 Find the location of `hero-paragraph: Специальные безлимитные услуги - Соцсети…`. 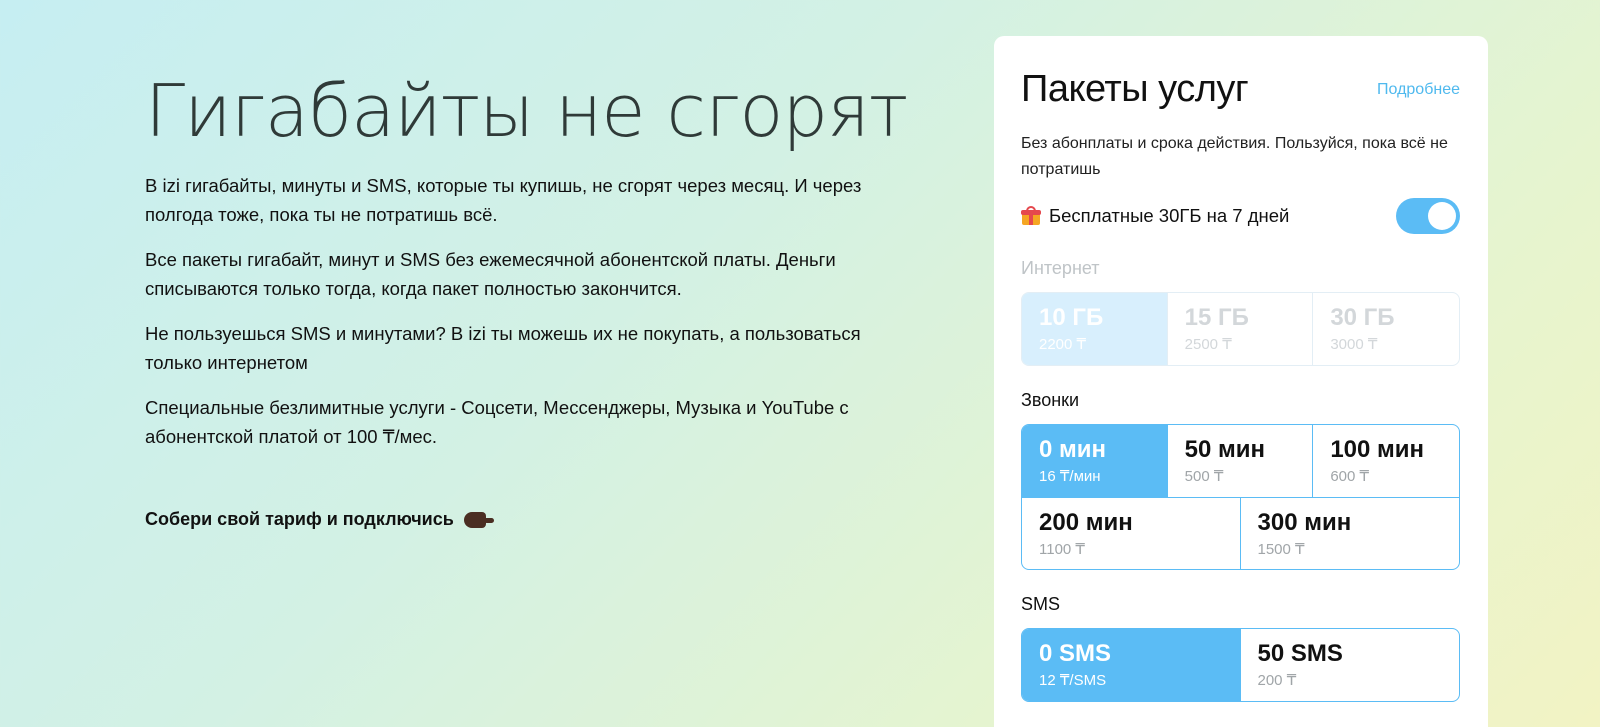

hero-paragraph: Специальные безлимитные услуги - Соцсети… is located at coordinates (497, 422).